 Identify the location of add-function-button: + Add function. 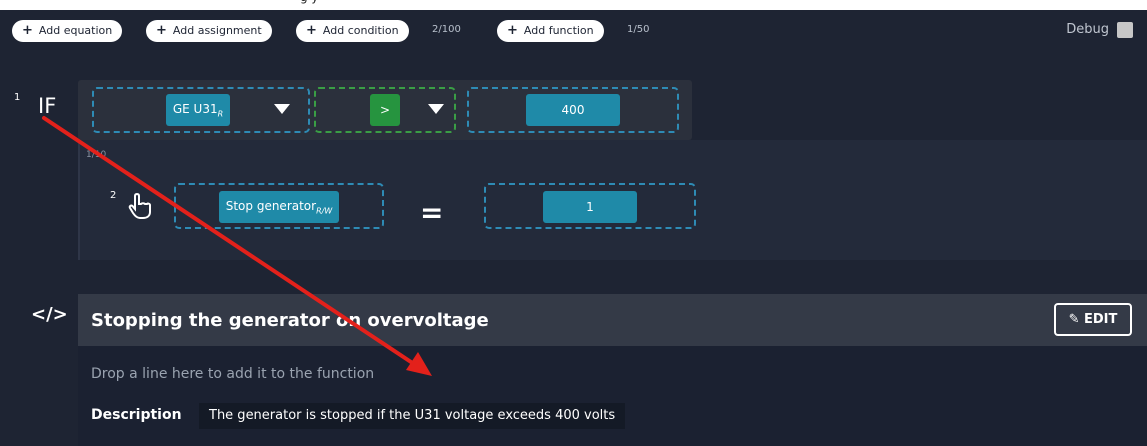
(550, 31).